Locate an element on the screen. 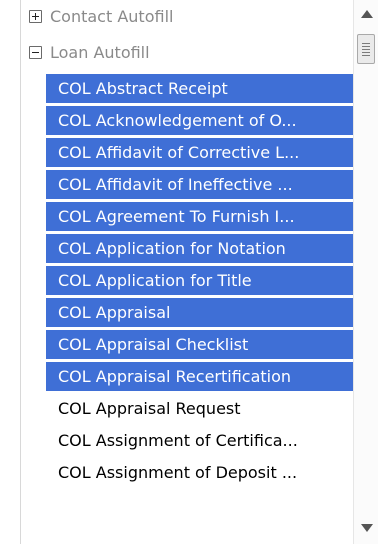 The image size is (378, 544). list-item: COL Application for Notation is located at coordinates (200, 248).